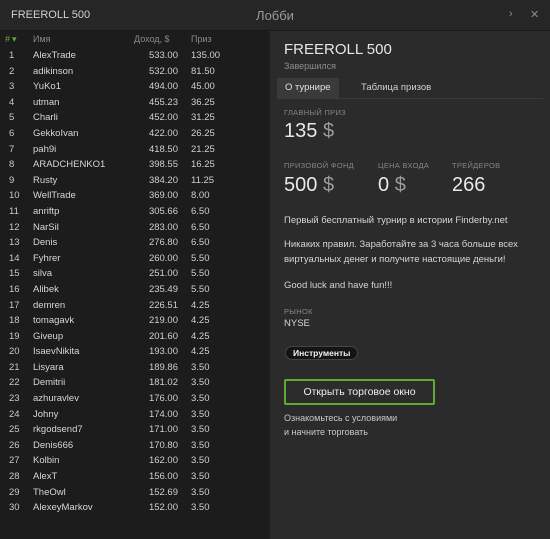 The width and height of the screenshot is (550, 539). Describe the element at coordinates (134, 508) in the screenshot. I see `table-row: 30 AlexeyMarkov 152.00 3.50` at that location.